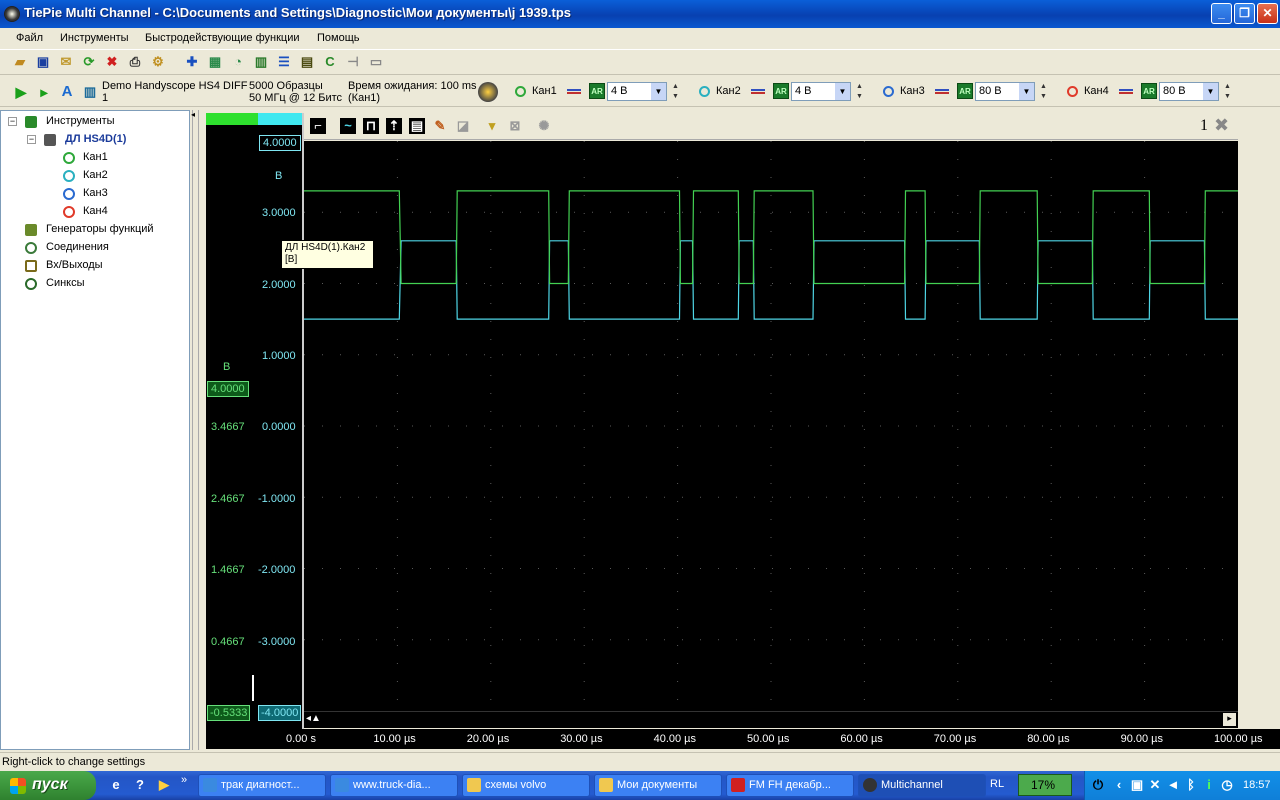  Describe the element at coordinates (1209, 785) in the screenshot. I see `info-icon: i` at that location.